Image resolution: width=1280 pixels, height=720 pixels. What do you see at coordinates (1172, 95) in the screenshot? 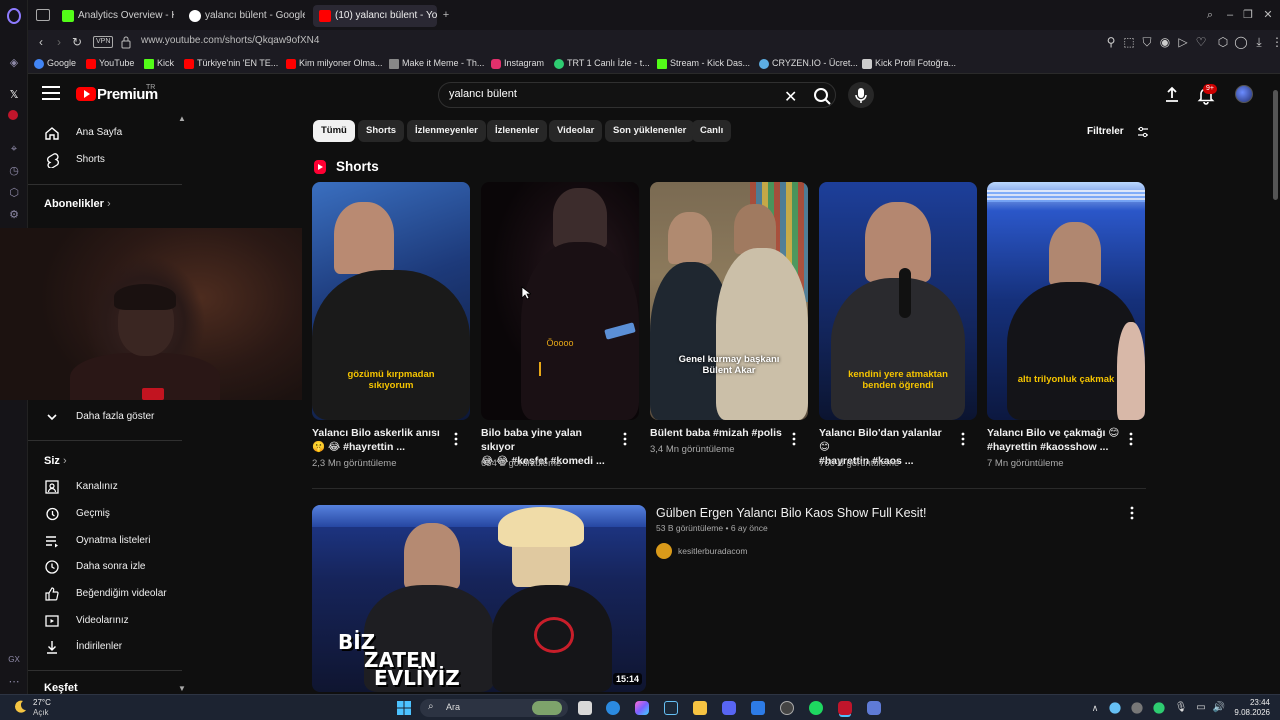
I see `upload-icon` at bounding box center [1172, 95].